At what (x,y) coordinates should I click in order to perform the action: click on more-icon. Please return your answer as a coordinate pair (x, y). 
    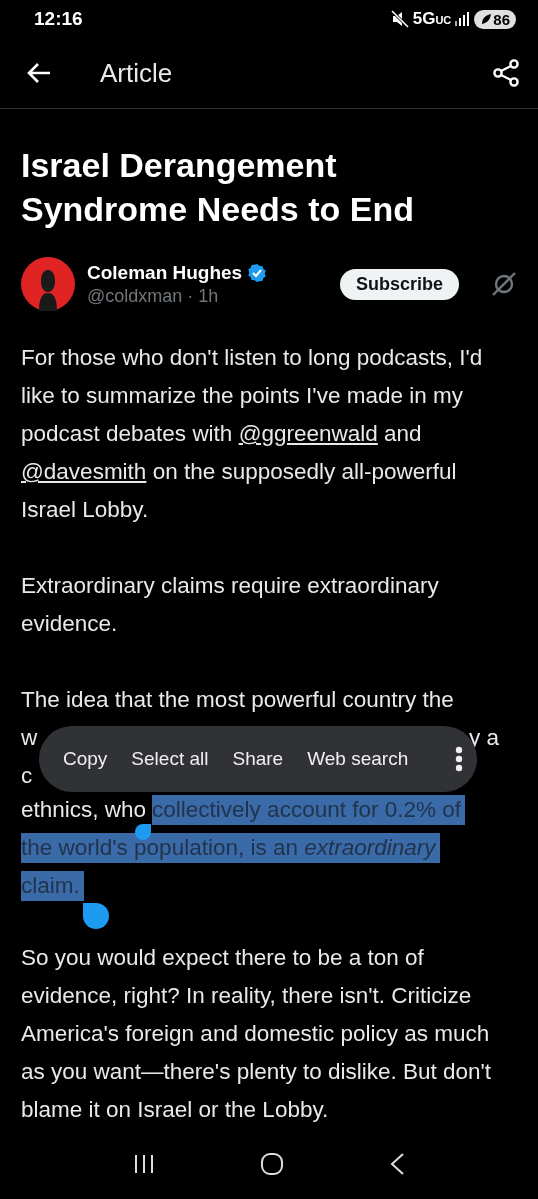
    Looking at the image, I should click on (459, 759).